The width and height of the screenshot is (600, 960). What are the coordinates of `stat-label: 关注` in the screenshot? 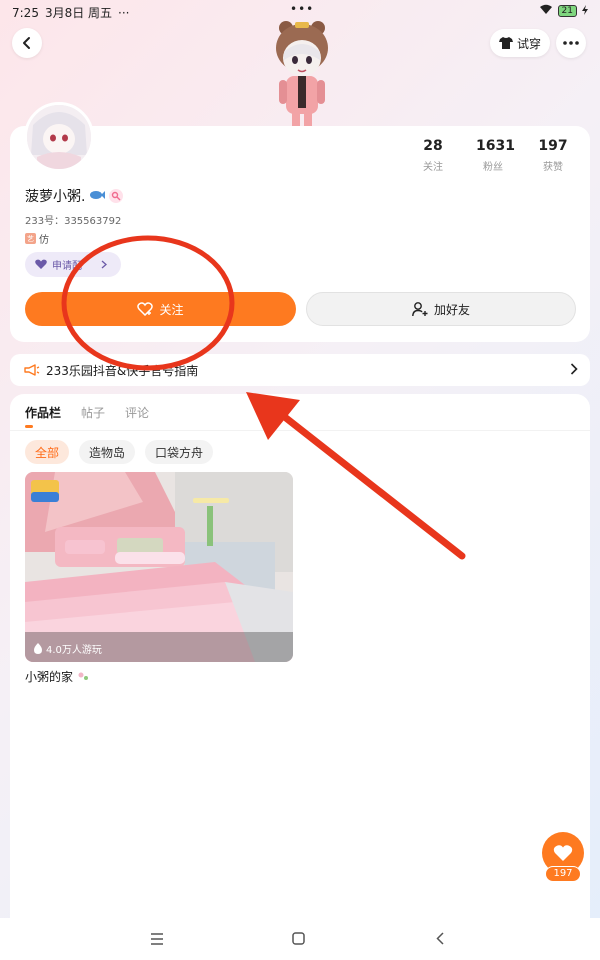 It's located at (433, 167).